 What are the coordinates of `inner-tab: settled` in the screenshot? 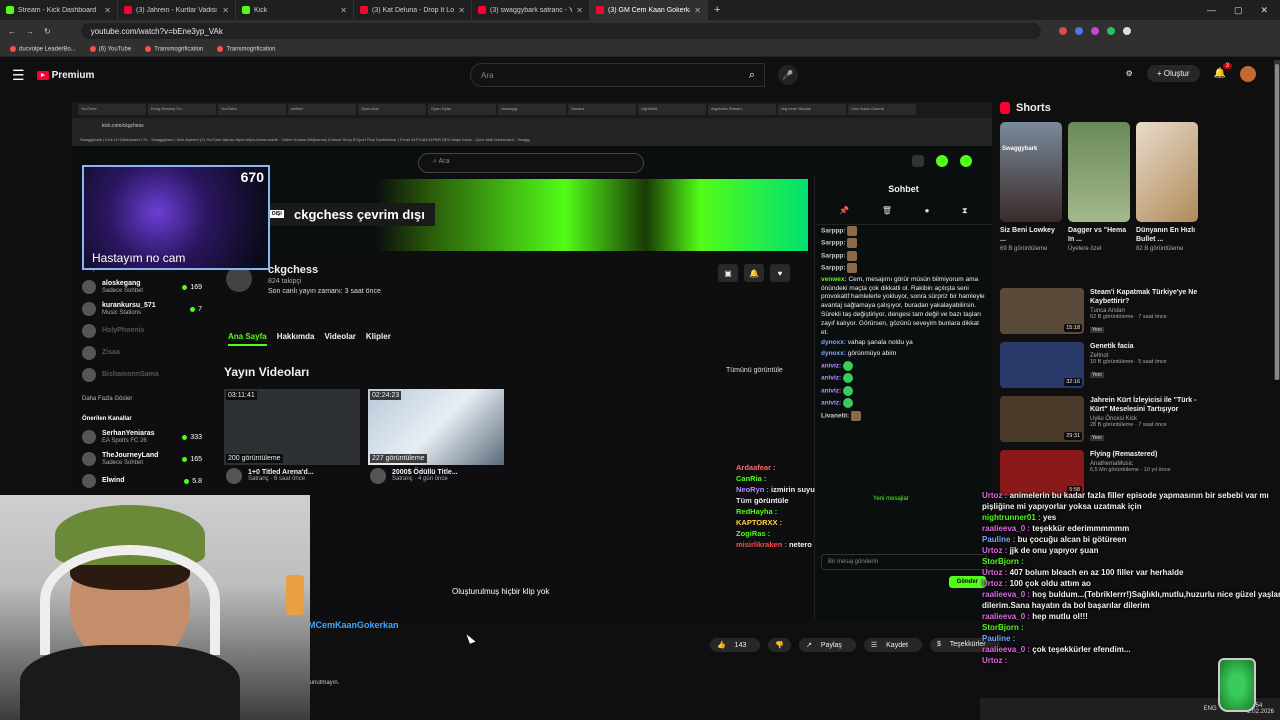 It's located at (322, 109).